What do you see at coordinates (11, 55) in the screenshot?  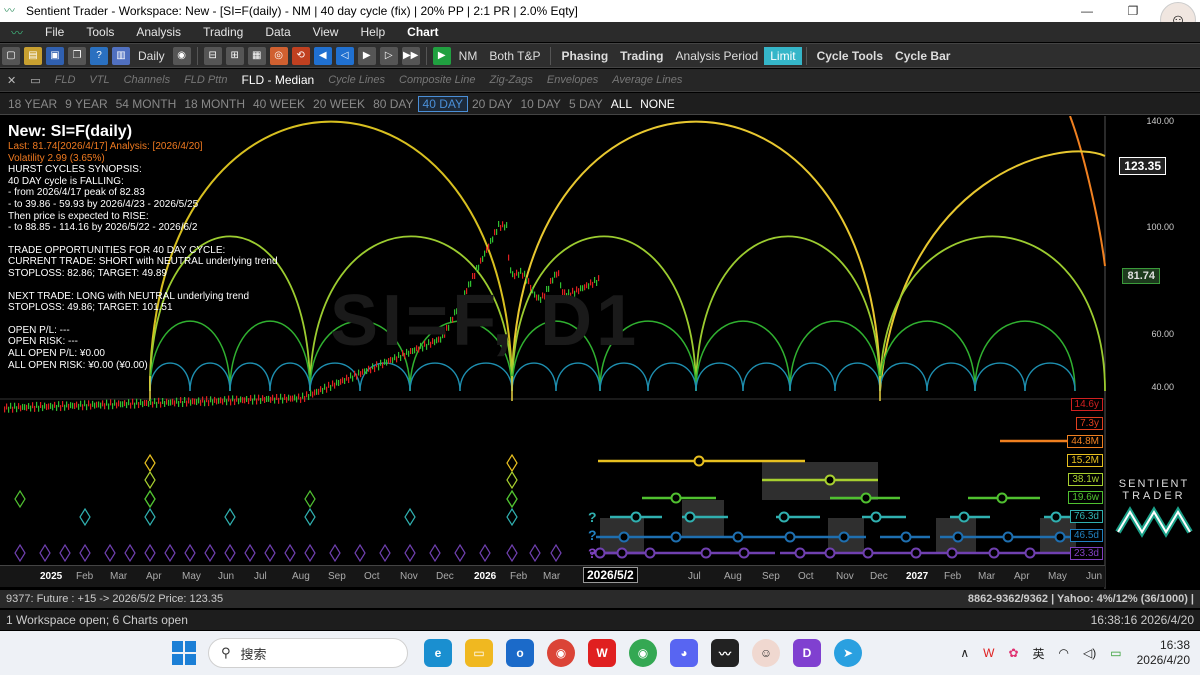 I see `new-icon: ▢` at bounding box center [11, 55].